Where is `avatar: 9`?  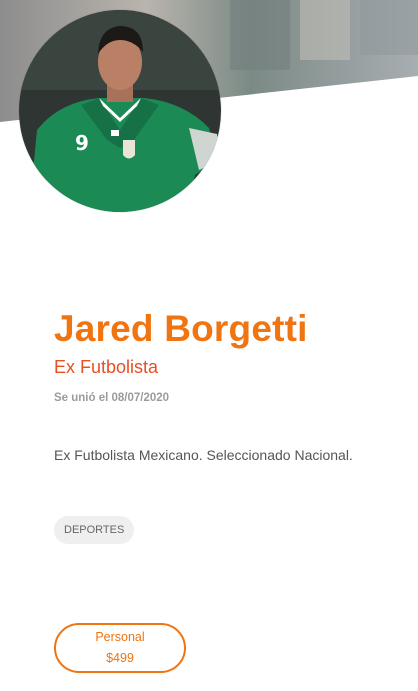
avatar: 9 is located at coordinates (120, 111).